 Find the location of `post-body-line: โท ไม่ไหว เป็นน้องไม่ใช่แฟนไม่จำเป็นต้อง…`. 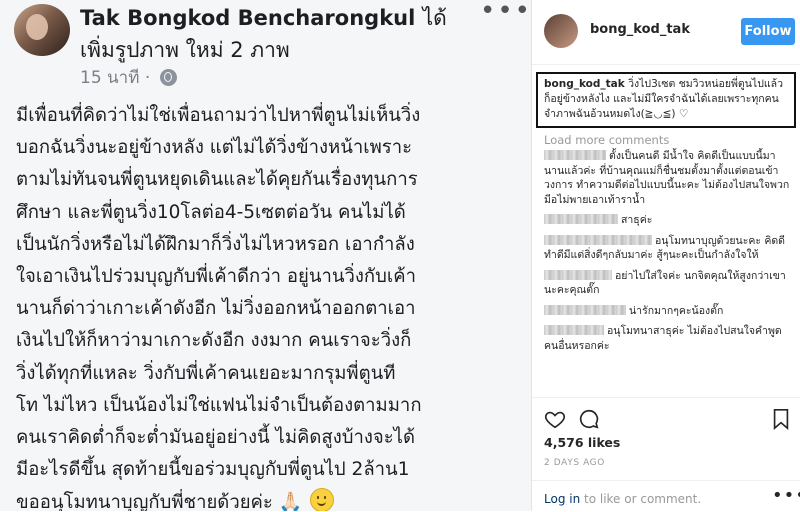

post-body-line: โท ไม่ไหว เป็นน้องไม่ใช่แฟนไม่จำเป็นต้อง… is located at coordinates (219, 405).